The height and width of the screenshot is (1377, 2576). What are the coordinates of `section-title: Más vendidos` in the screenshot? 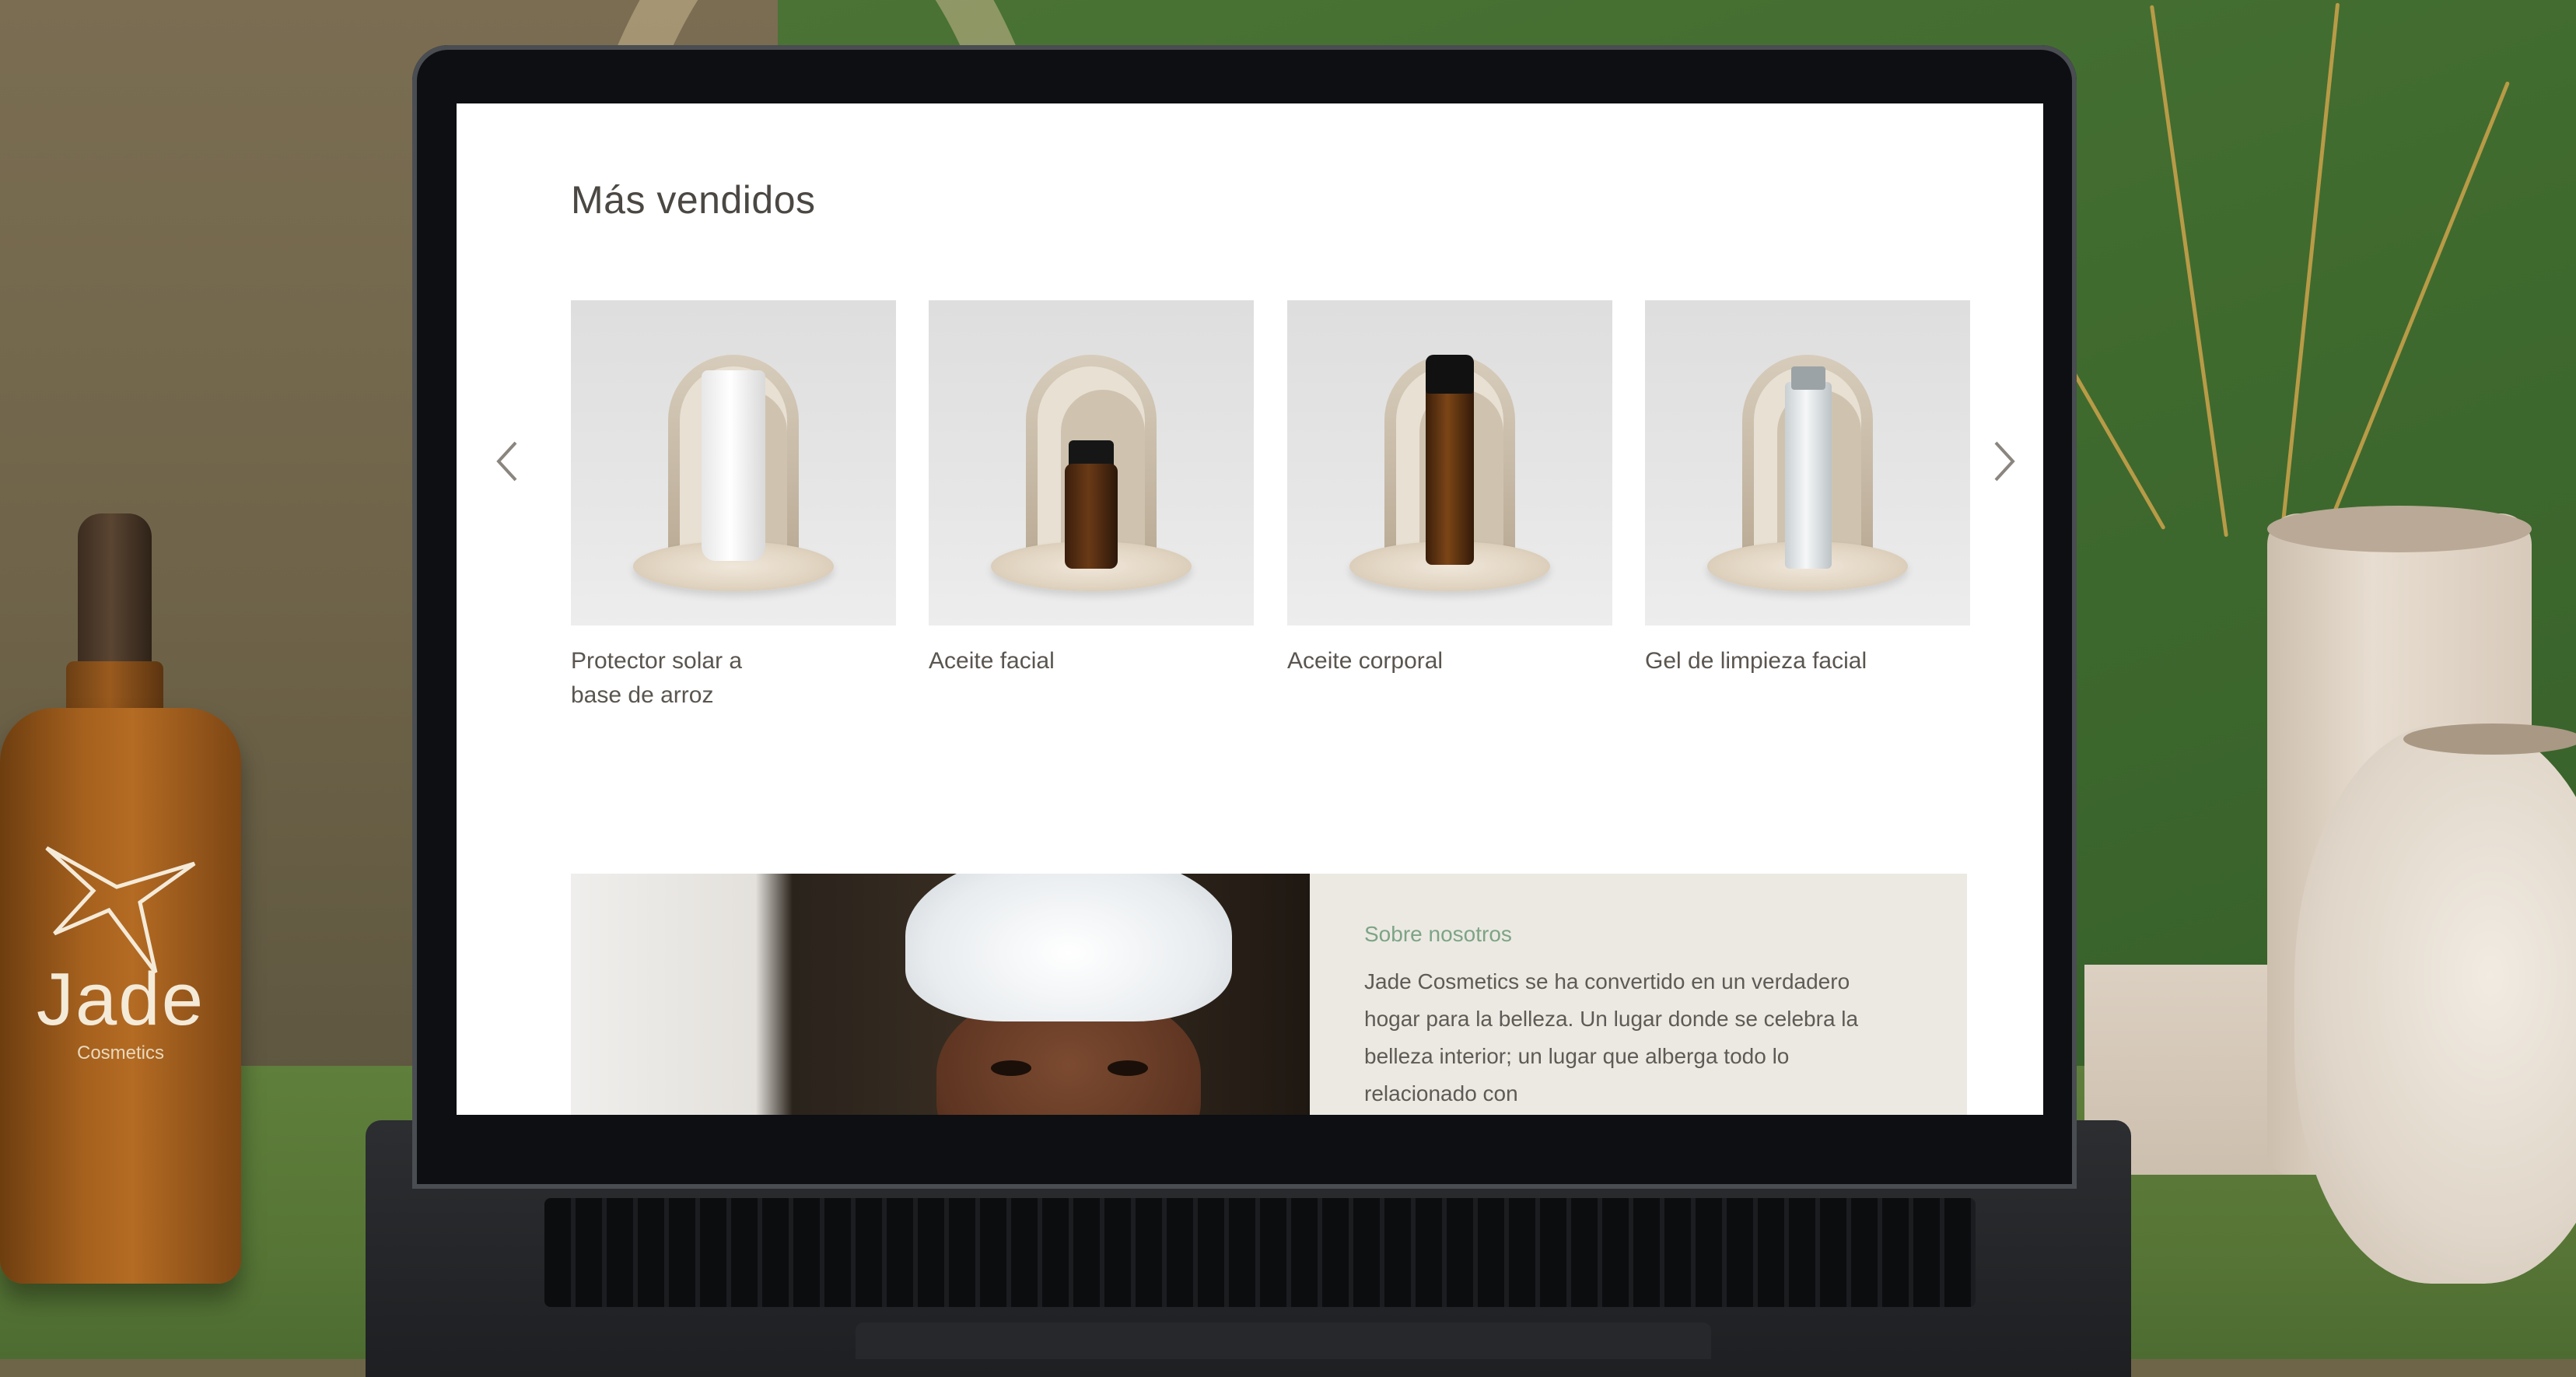 It's located at (694, 200).